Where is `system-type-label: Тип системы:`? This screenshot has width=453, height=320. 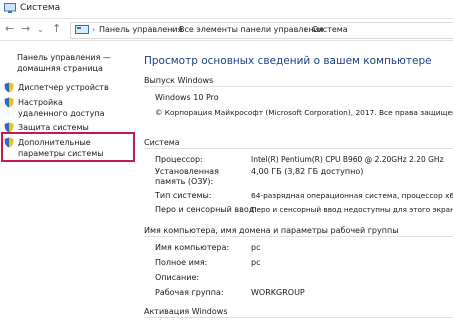 system-type-label: Тип системы: is located at coordinates (183, 195).